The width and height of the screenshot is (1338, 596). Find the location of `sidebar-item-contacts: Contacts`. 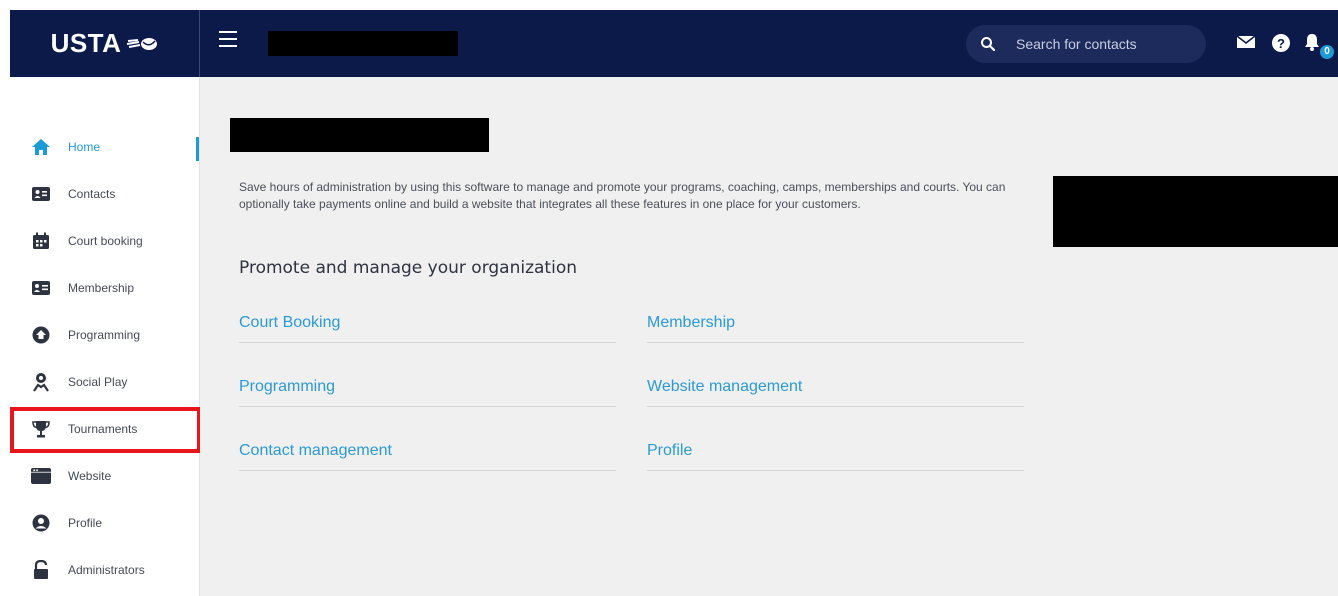

sidebar-item-contacts: Contacts is located at coordinates (105, 194).